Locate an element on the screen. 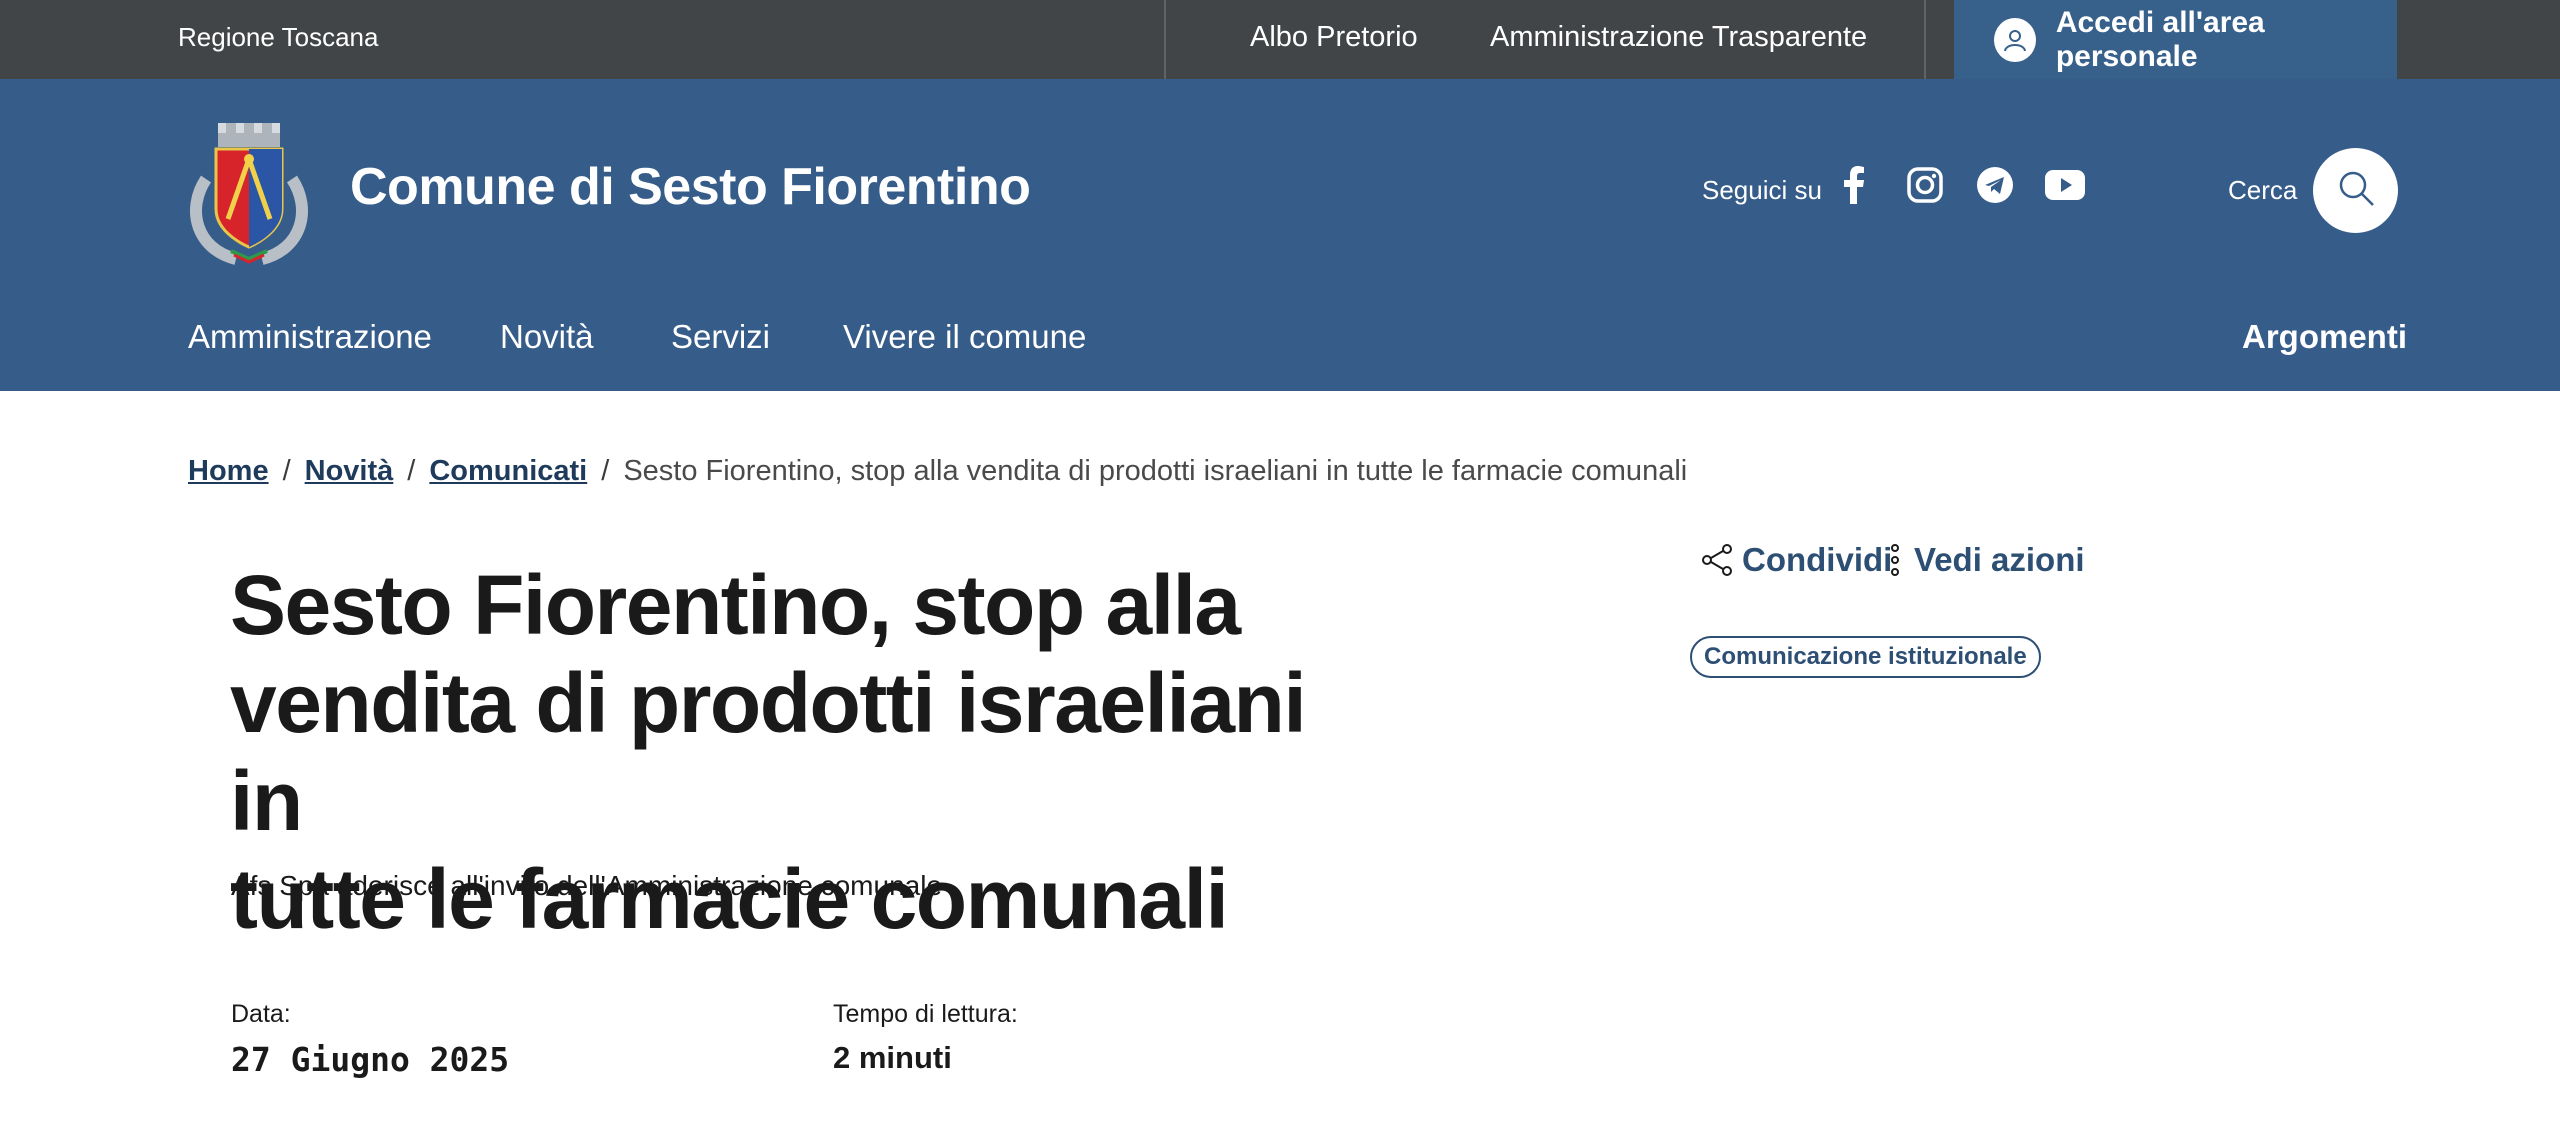 The image size is (2560, 1121). municipality-coat-of-arms-logo is located at coordinates (249, 192).